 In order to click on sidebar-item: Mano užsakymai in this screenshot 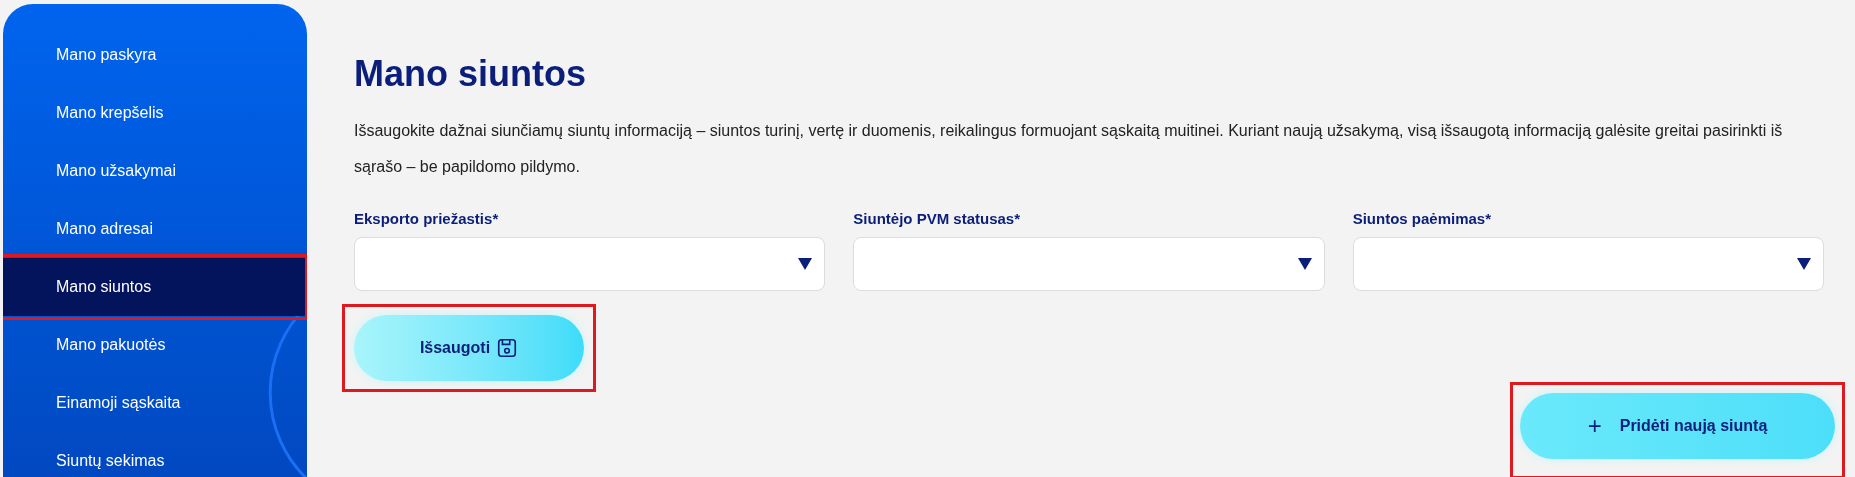, I will do `click(155, 171)`.